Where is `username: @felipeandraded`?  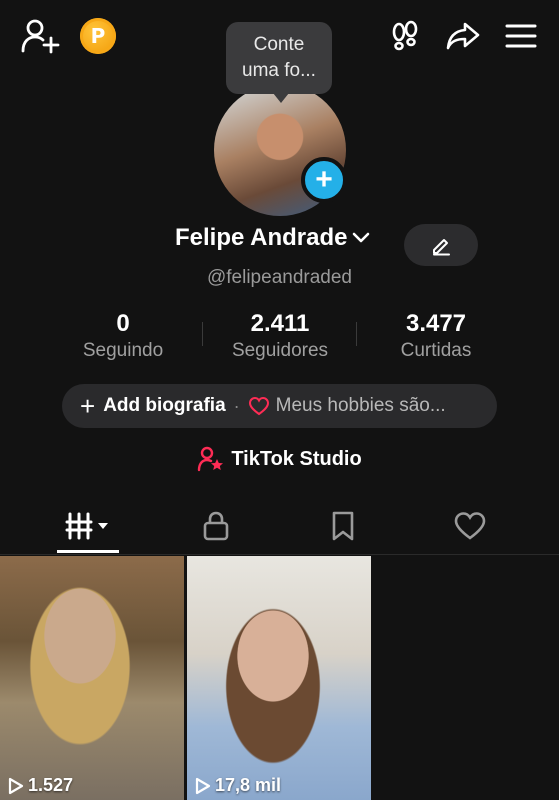
username: @felipeandraded is located at coordinates (279, 277).